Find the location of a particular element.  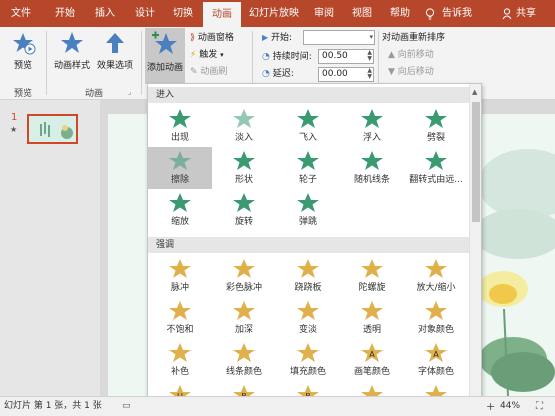

play-icon: ▶ is located at coordinates (265, 37).